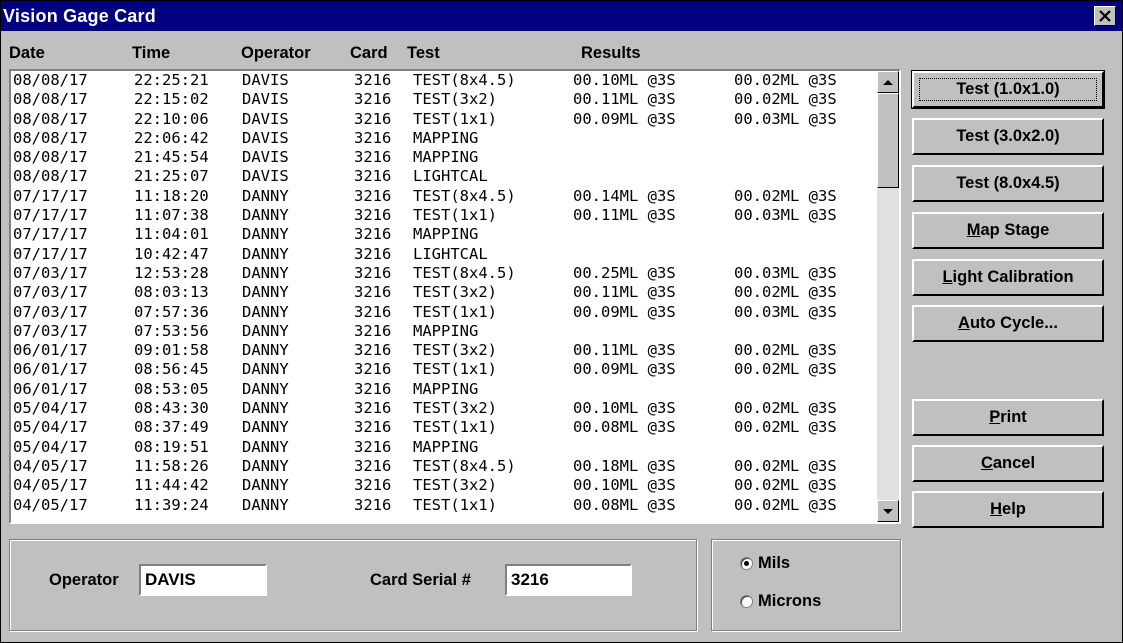  I want to click on test-8x4-5-button: Test (8.0x4.5), so click(1008, 183).